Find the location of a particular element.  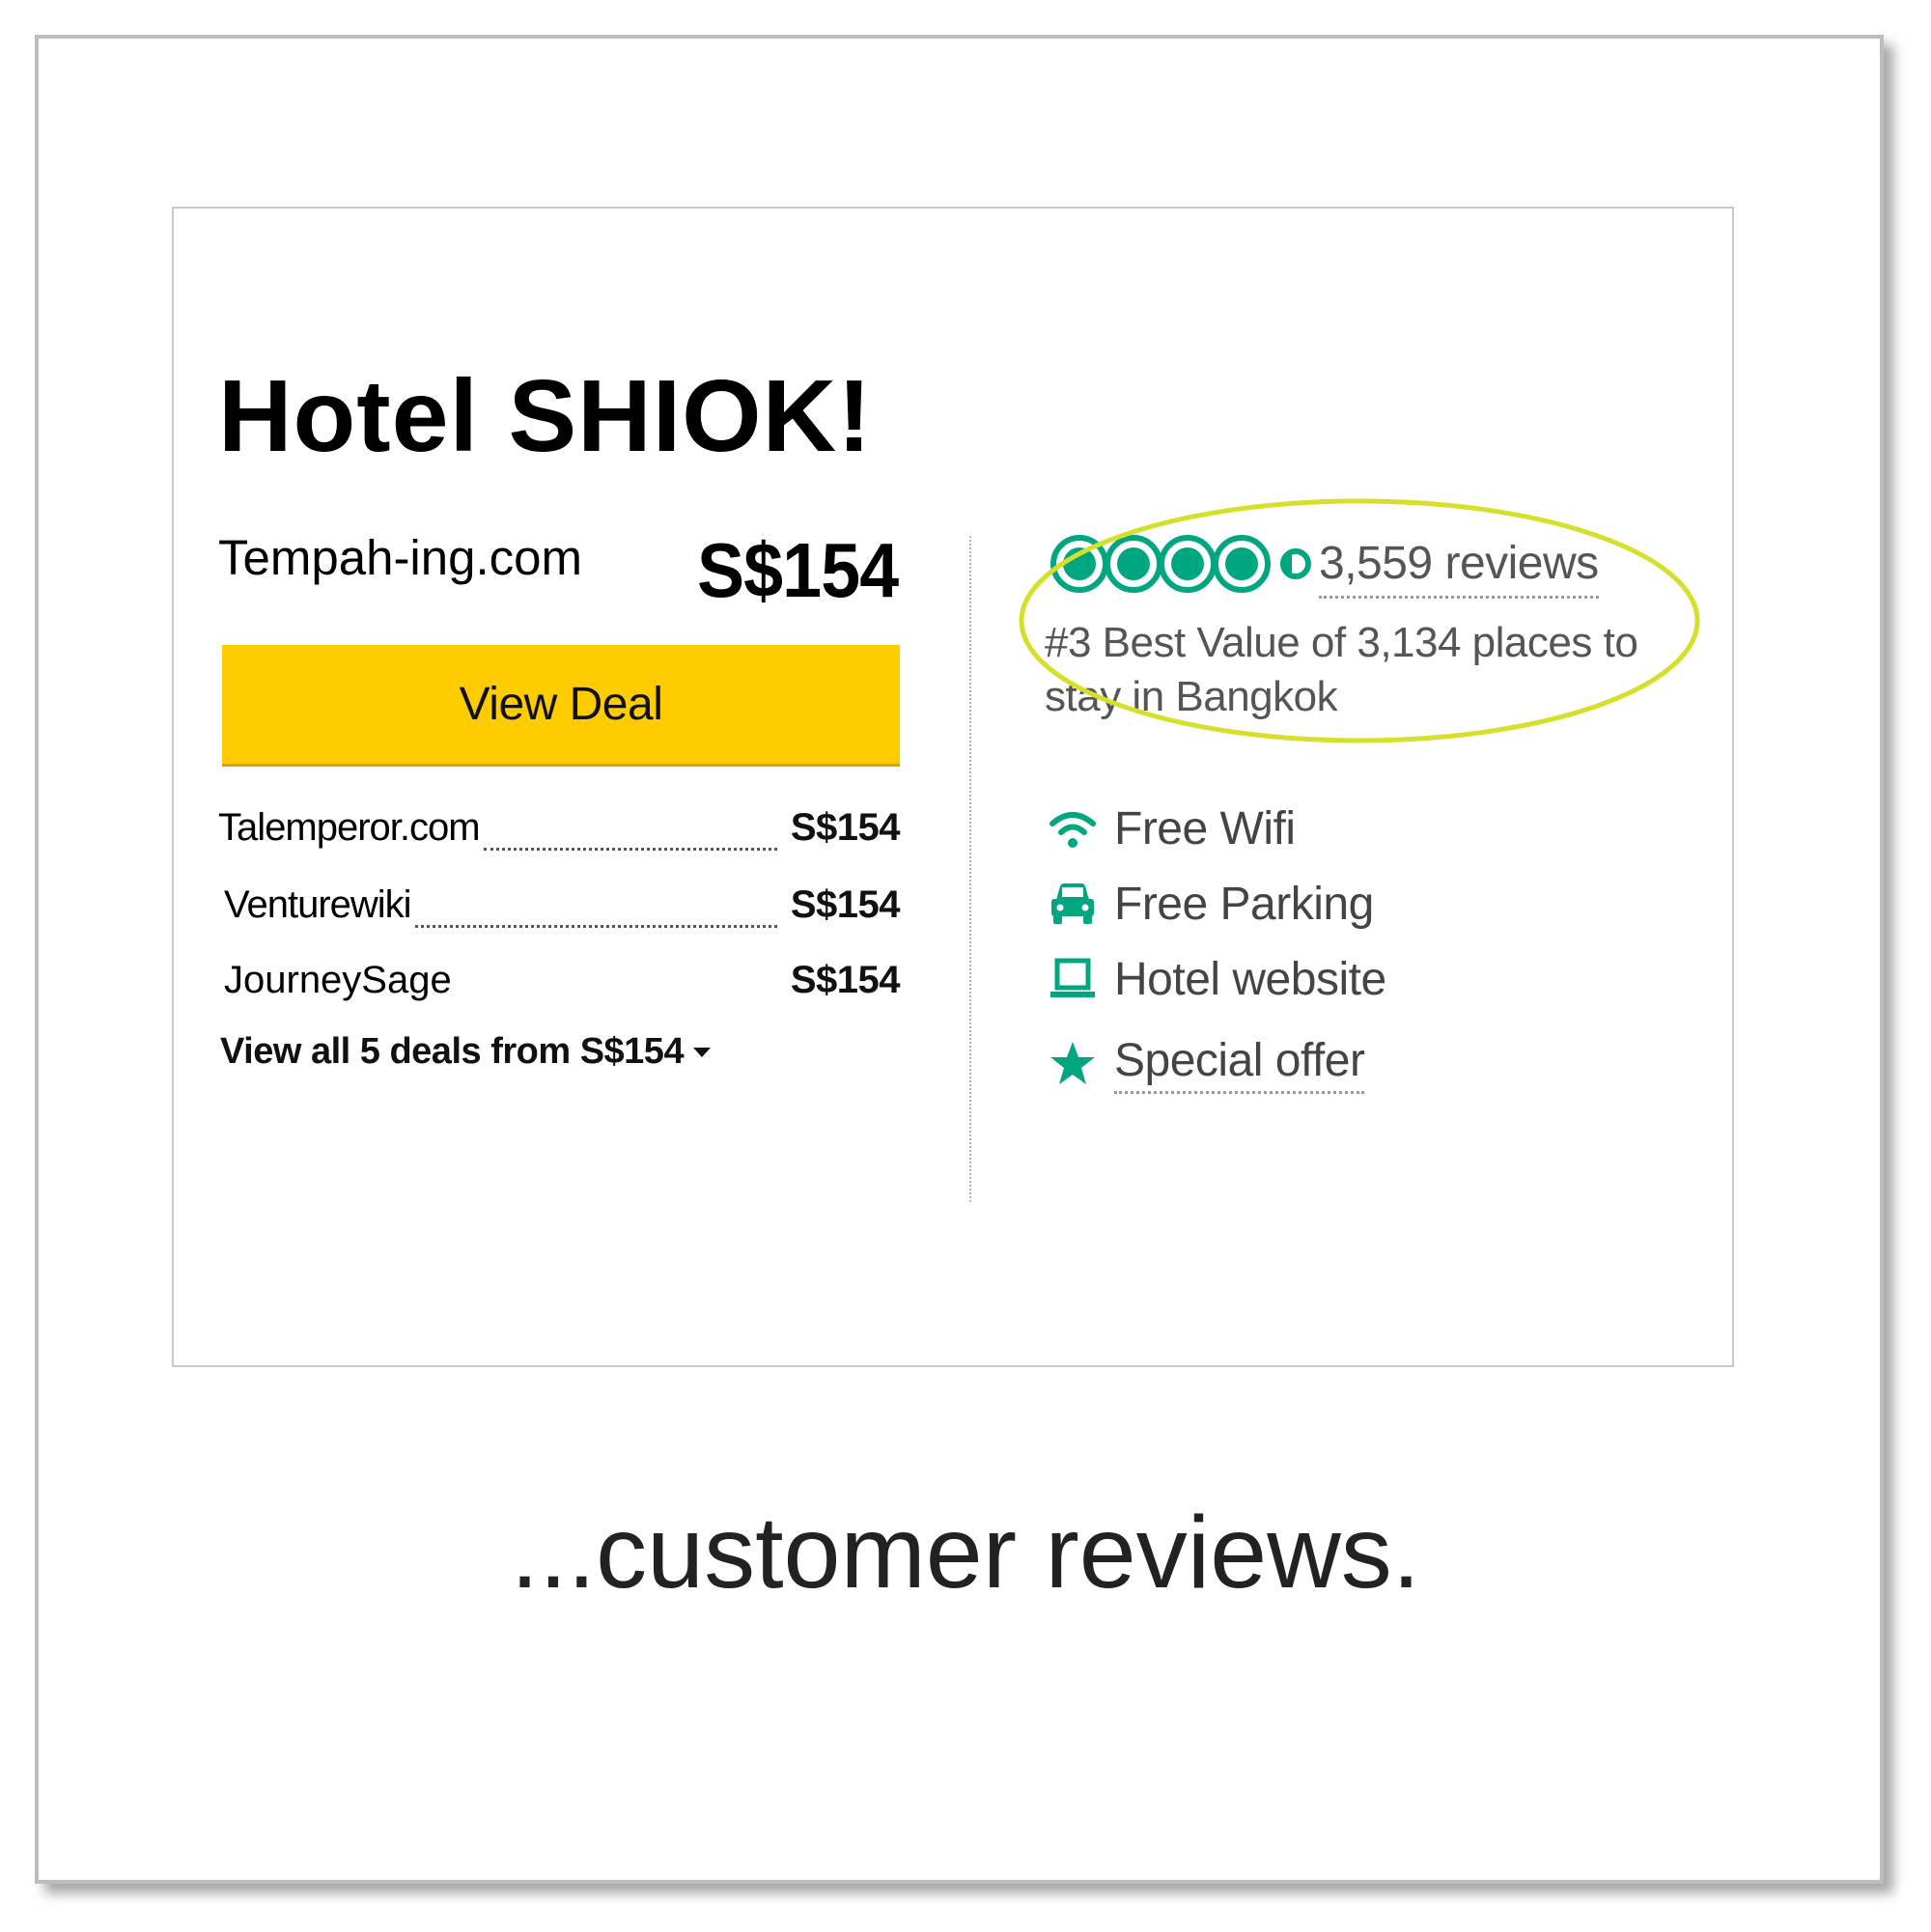

reviews-count-link: 3,559 reviews is located at coordinates (1459, 568).